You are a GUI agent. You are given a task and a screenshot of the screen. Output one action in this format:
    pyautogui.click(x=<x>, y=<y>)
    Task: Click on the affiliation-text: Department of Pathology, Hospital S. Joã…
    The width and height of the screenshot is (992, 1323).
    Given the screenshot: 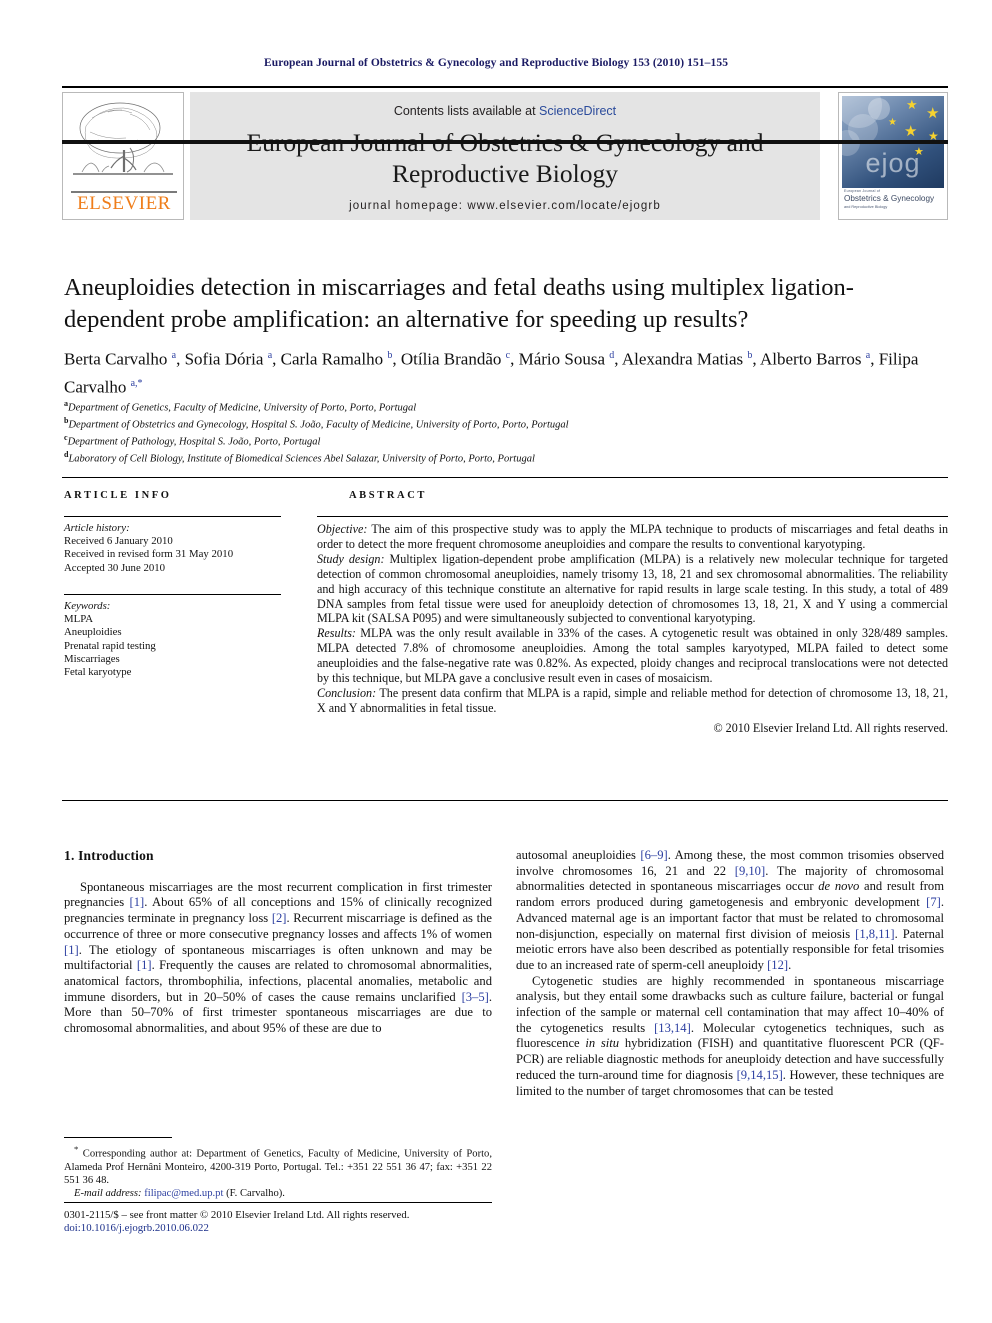 What is the action you would take?
    pyautogui.click(x=194, y=442)
    